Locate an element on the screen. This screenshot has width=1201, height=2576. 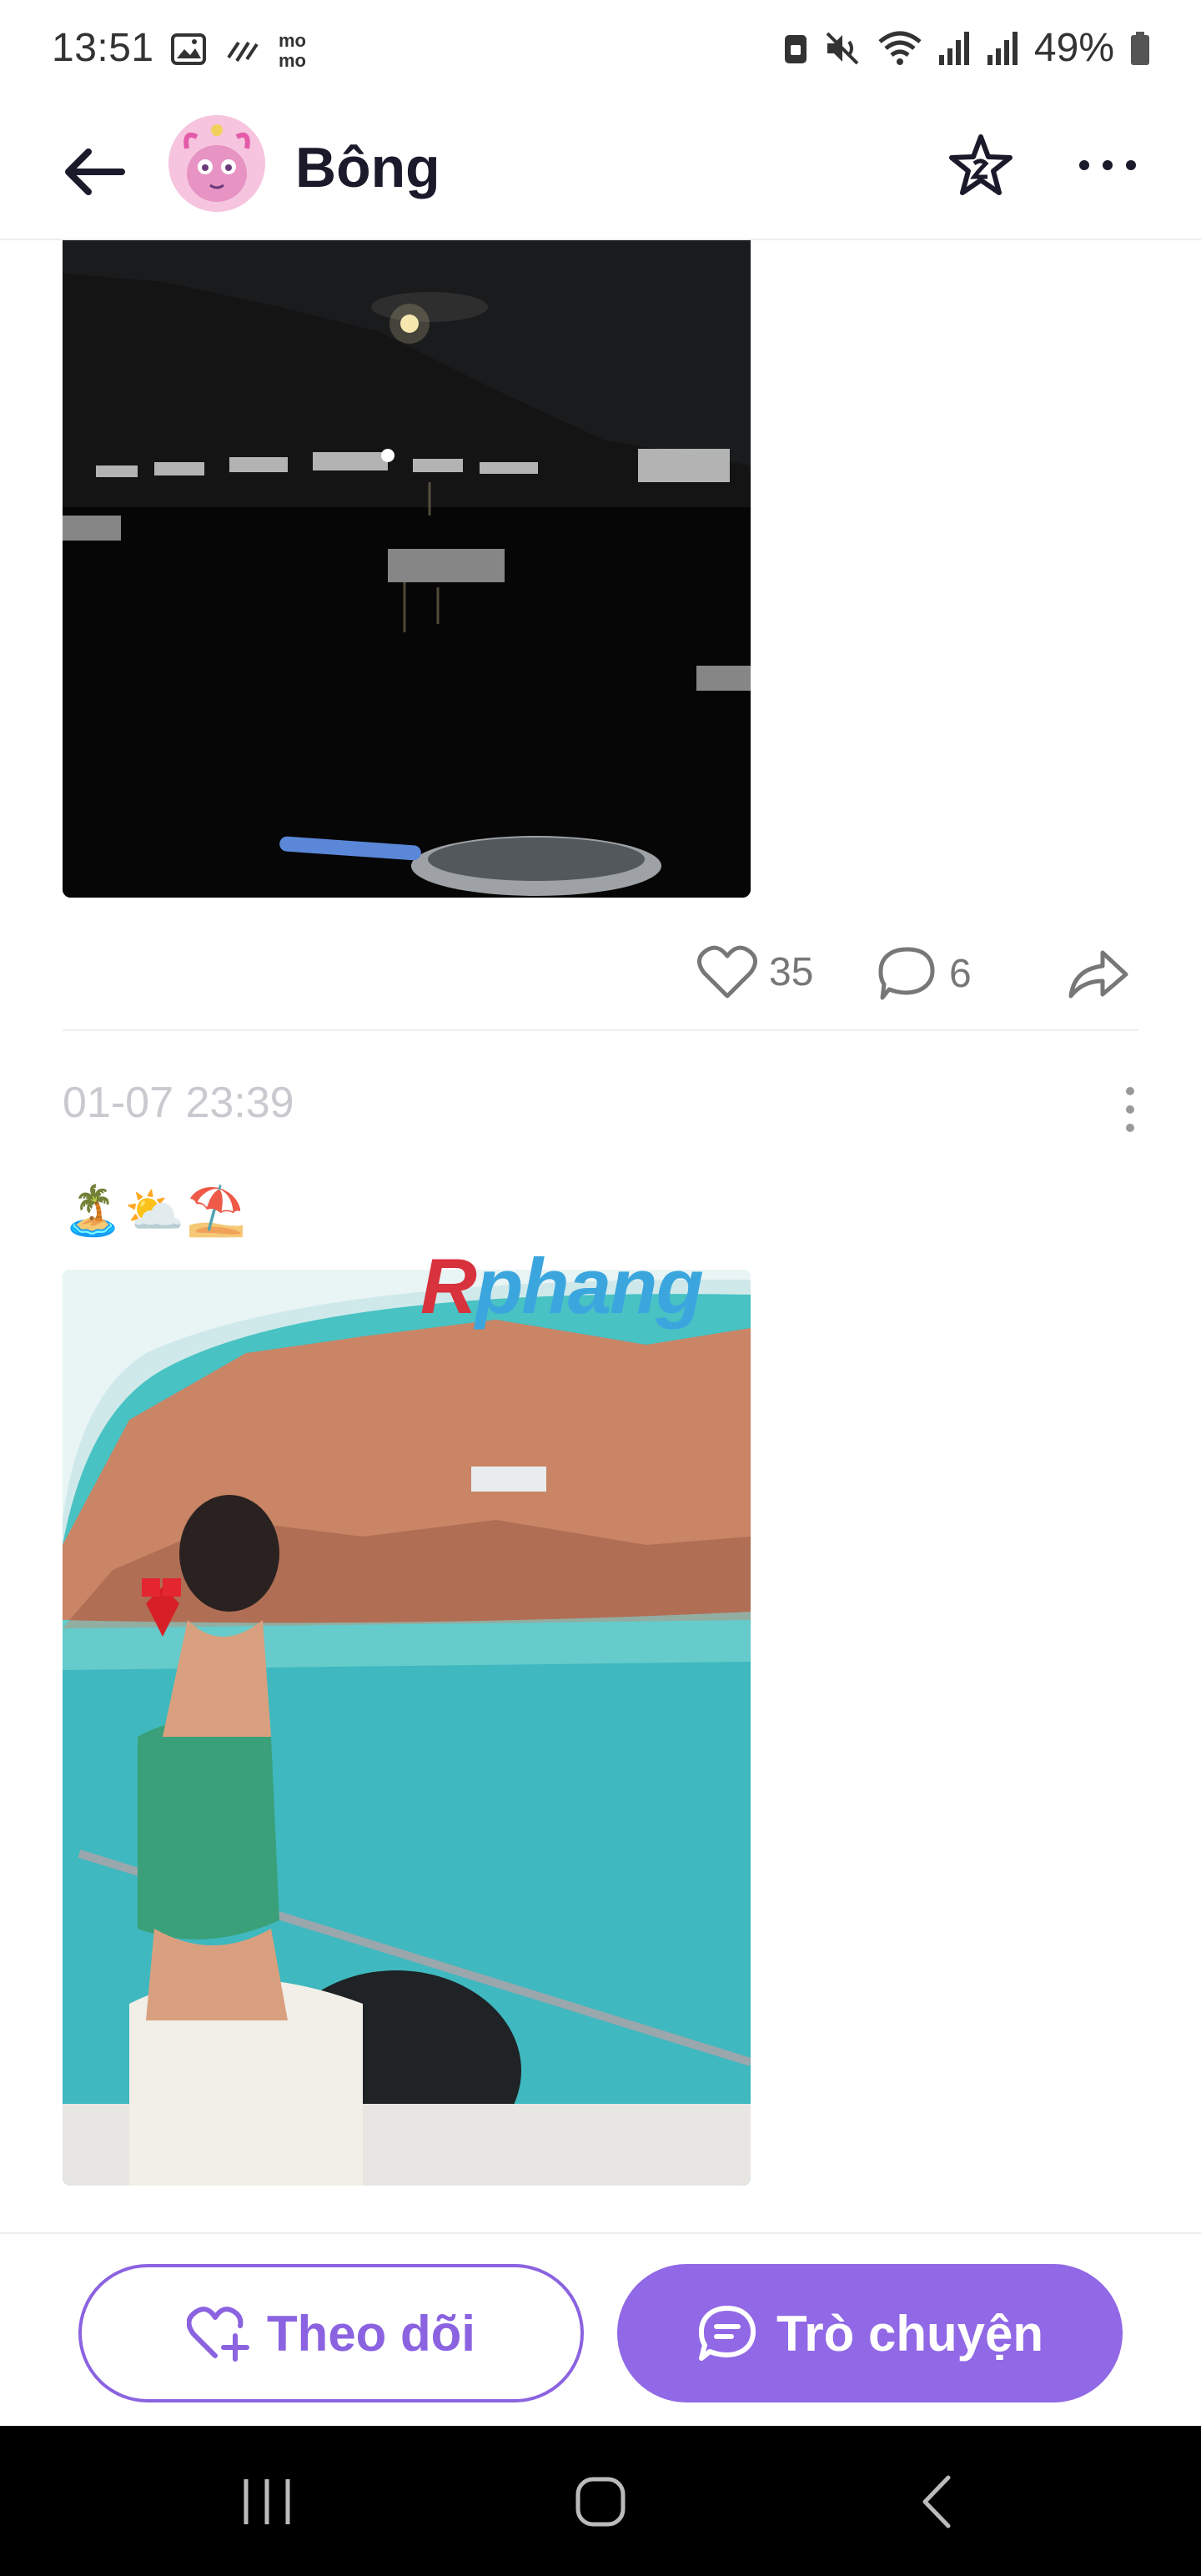
more-options-button is located at coordinates (1108, 165).